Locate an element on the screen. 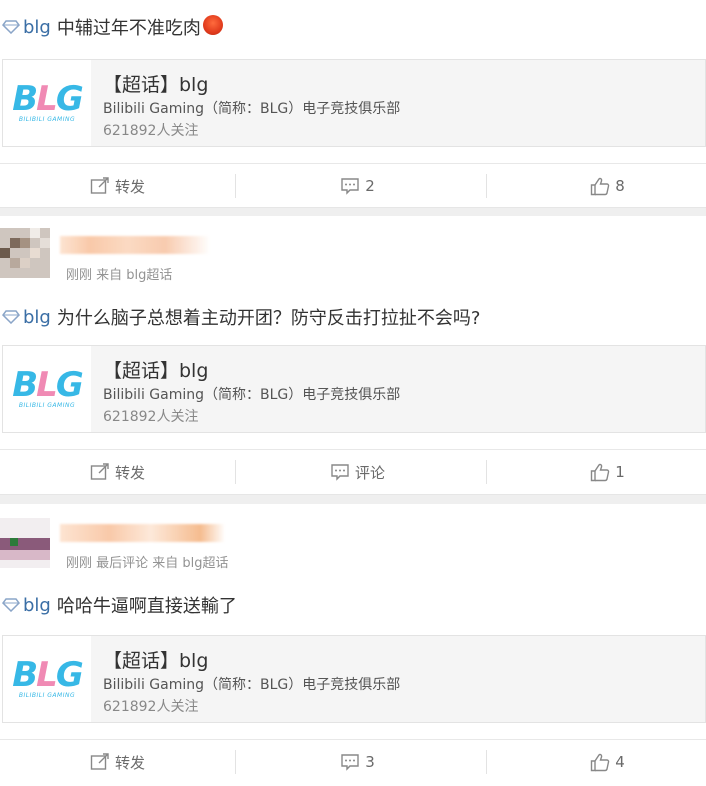 Image resolution: width=706 pixels, height=786 pixels. like-button: 1 is located at coordinates (598, 472).